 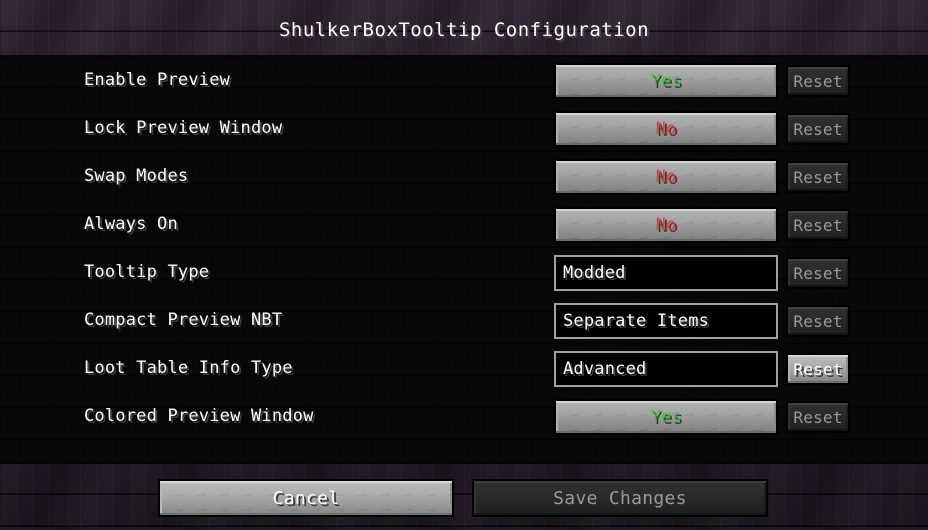 What do you see at coordinates (636, 321) in the screenshot?
I see `option-value: Separate Items` at bounding box center [636, 321].